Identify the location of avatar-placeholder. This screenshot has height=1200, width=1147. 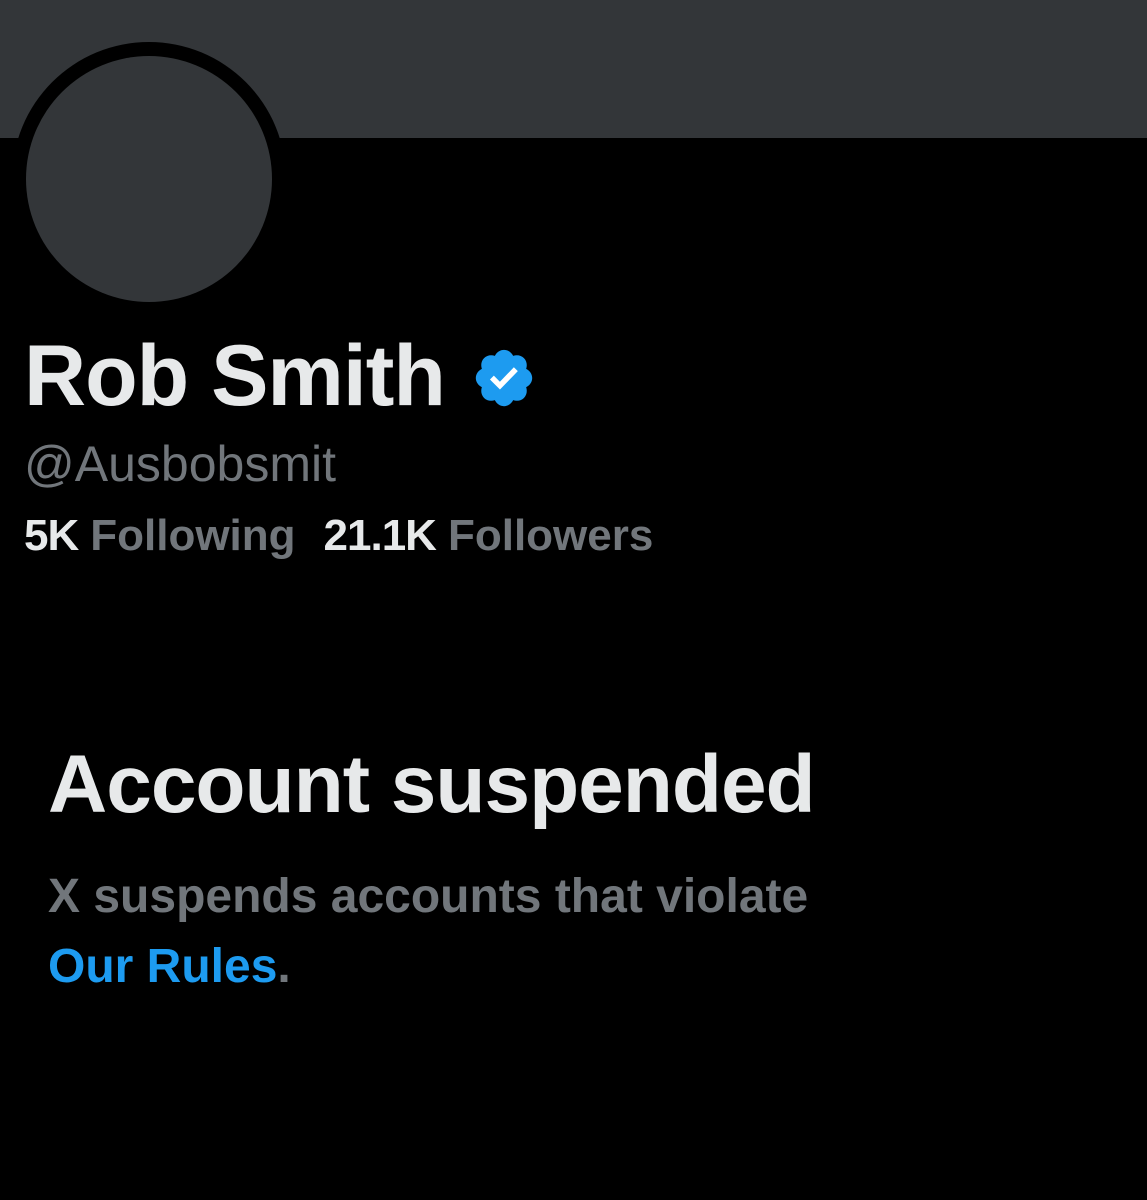
(149, 179).